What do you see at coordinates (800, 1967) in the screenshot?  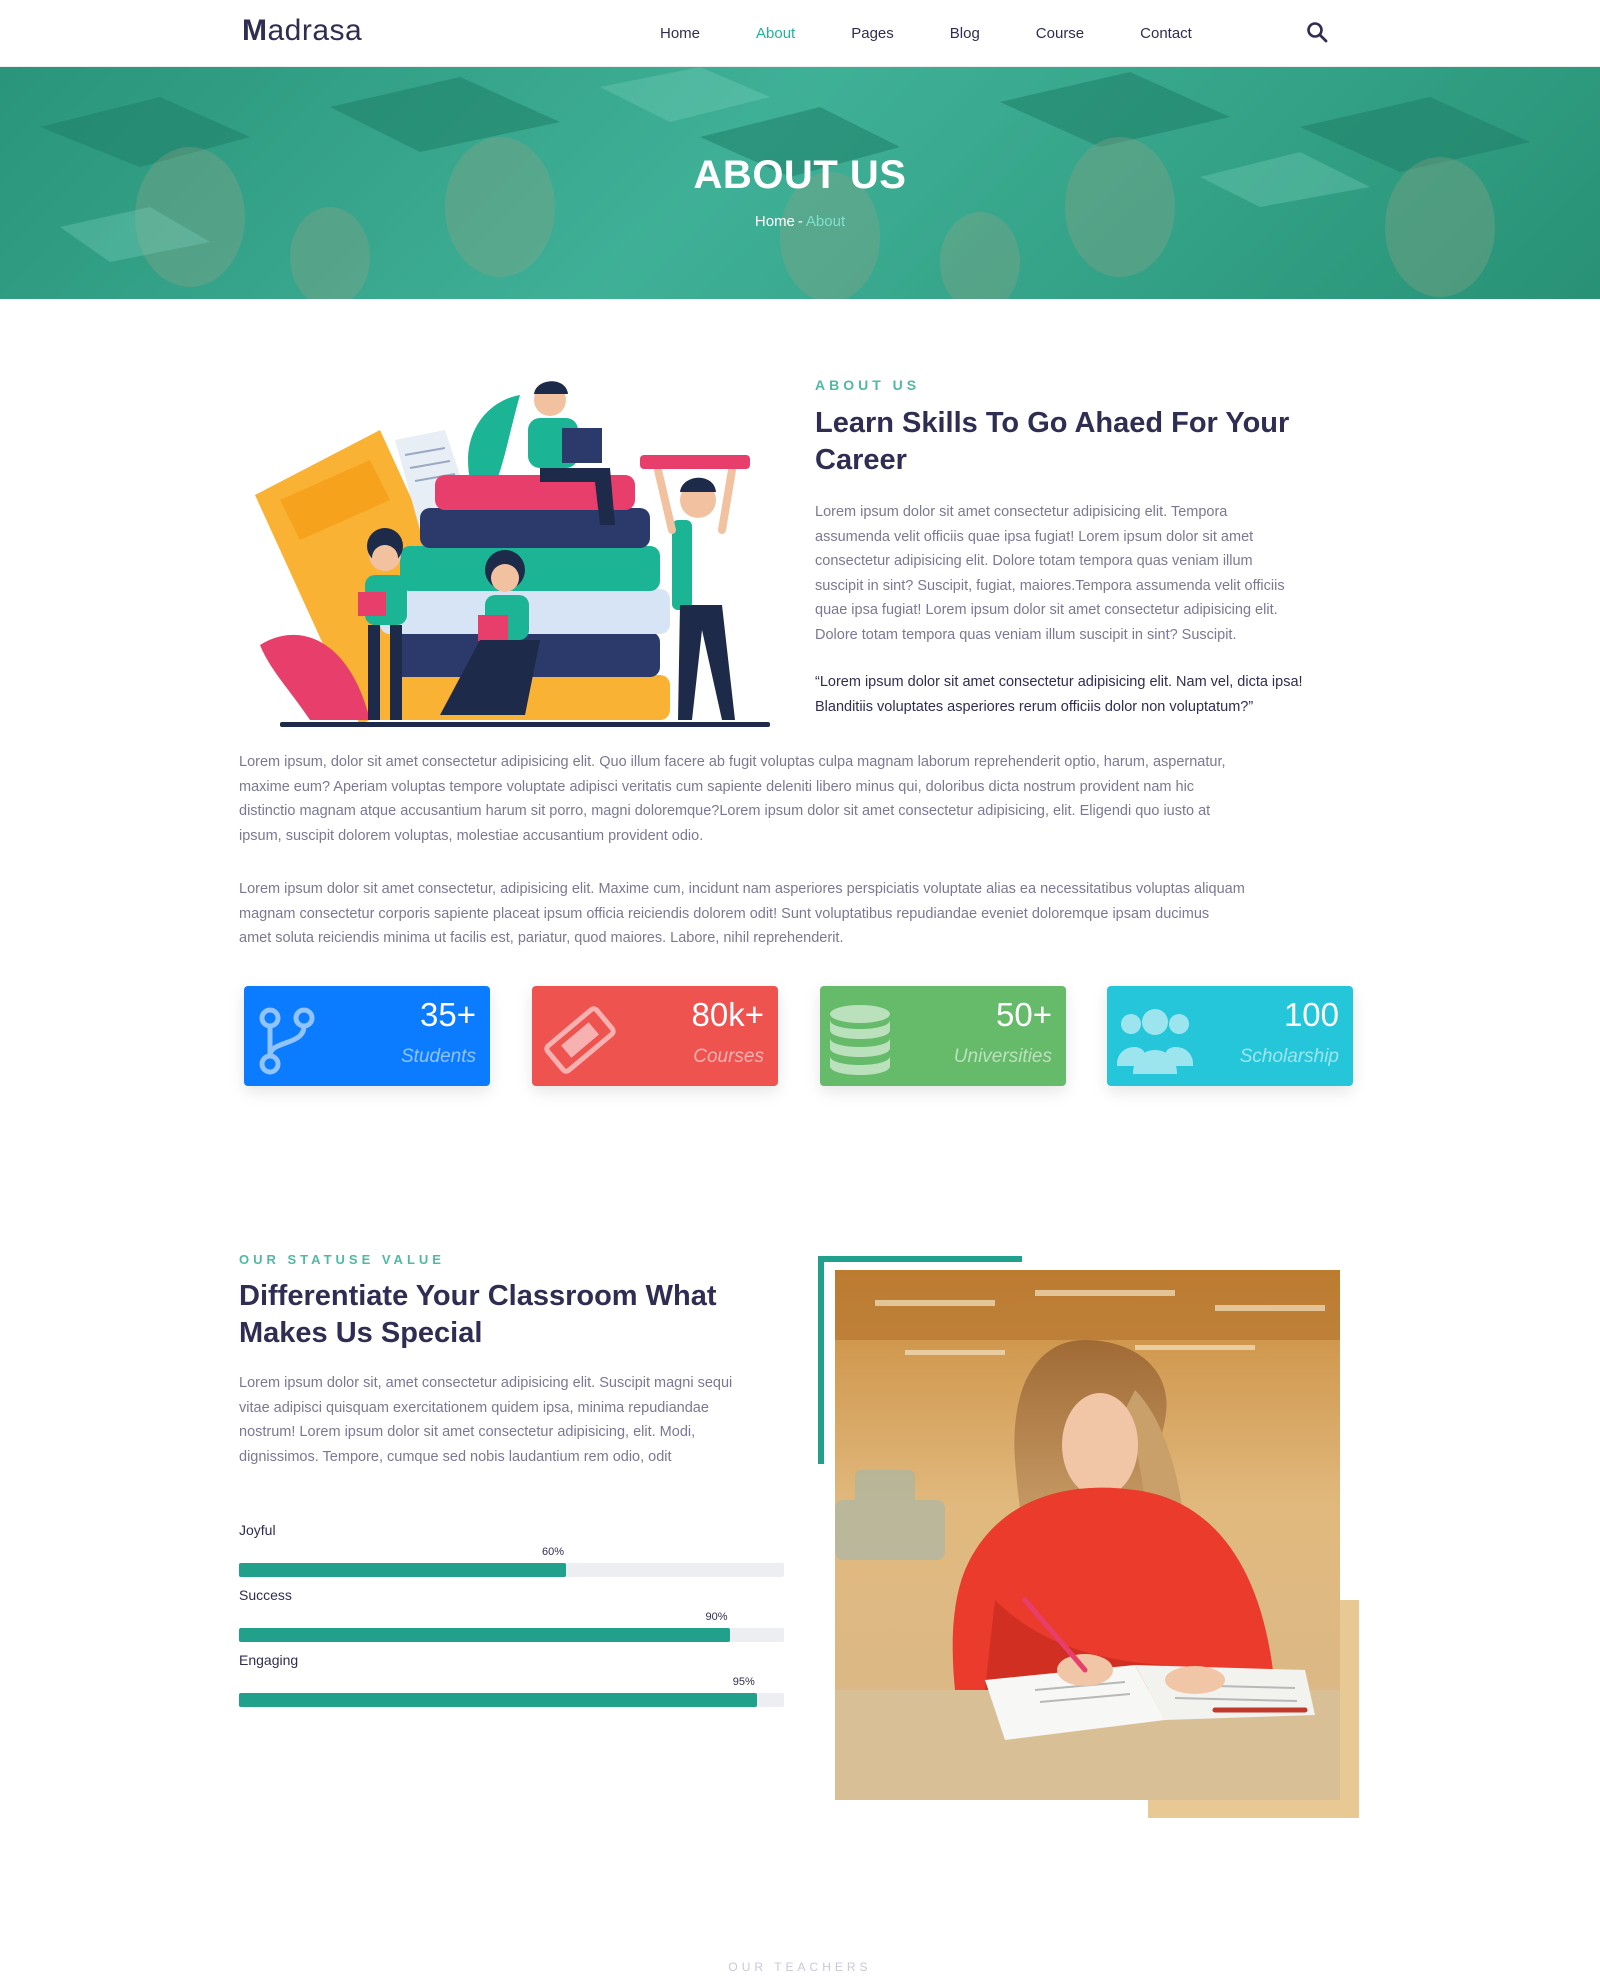 I see `teachers-eyebrow-peek: OUR TEACHERS` at bounding box center [800, 1967].